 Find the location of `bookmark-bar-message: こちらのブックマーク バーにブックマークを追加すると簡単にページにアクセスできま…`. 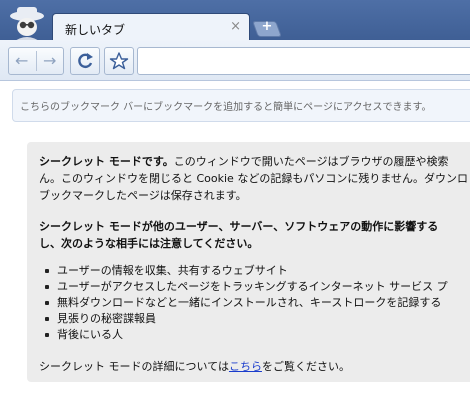

bookmark-bar-message: こちらのブックマーク バーにブックマークを追加すると簡単にページにアクセスできま… is located at coordinates (226, 107).